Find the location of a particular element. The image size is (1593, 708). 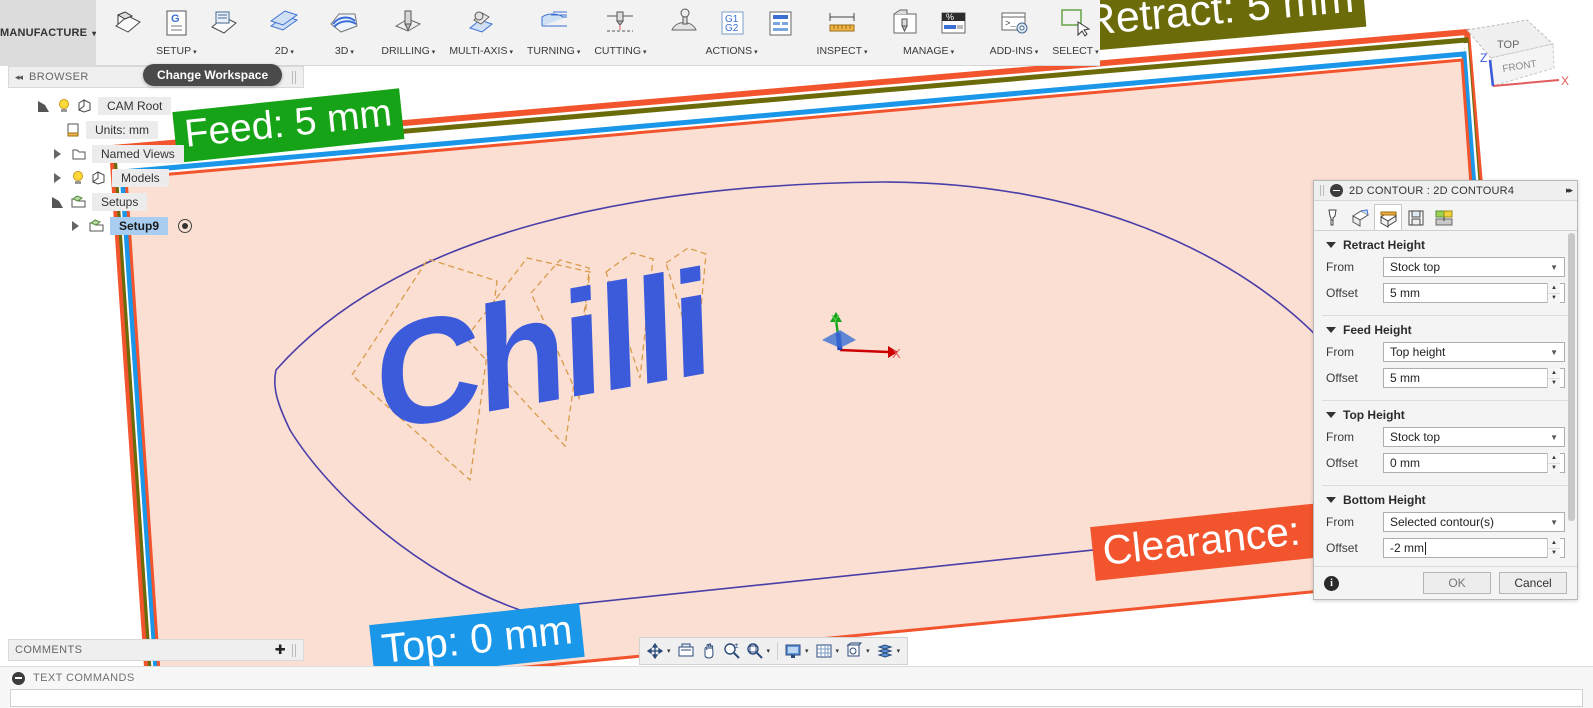

dialog-grip is located at coordinates (1322, 190).